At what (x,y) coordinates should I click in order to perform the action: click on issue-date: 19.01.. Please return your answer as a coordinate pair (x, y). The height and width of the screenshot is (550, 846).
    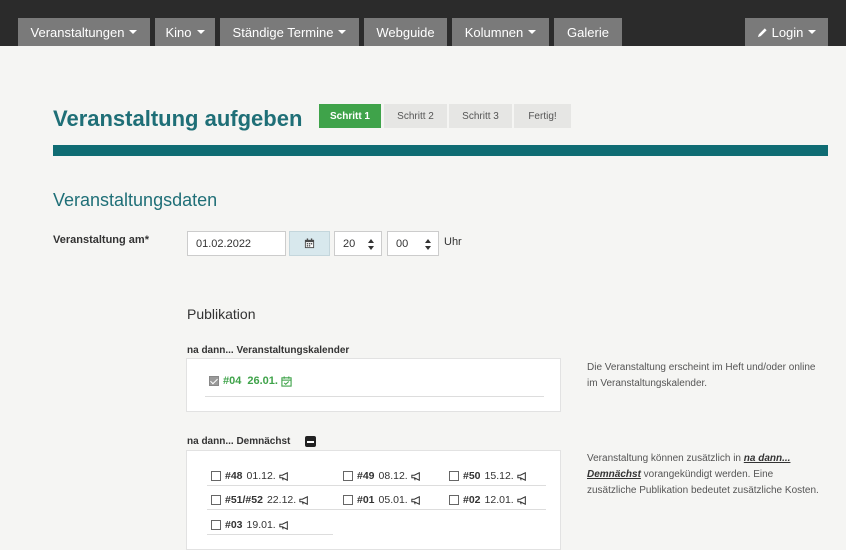
    Looking at the image, I should click on (261, 525).